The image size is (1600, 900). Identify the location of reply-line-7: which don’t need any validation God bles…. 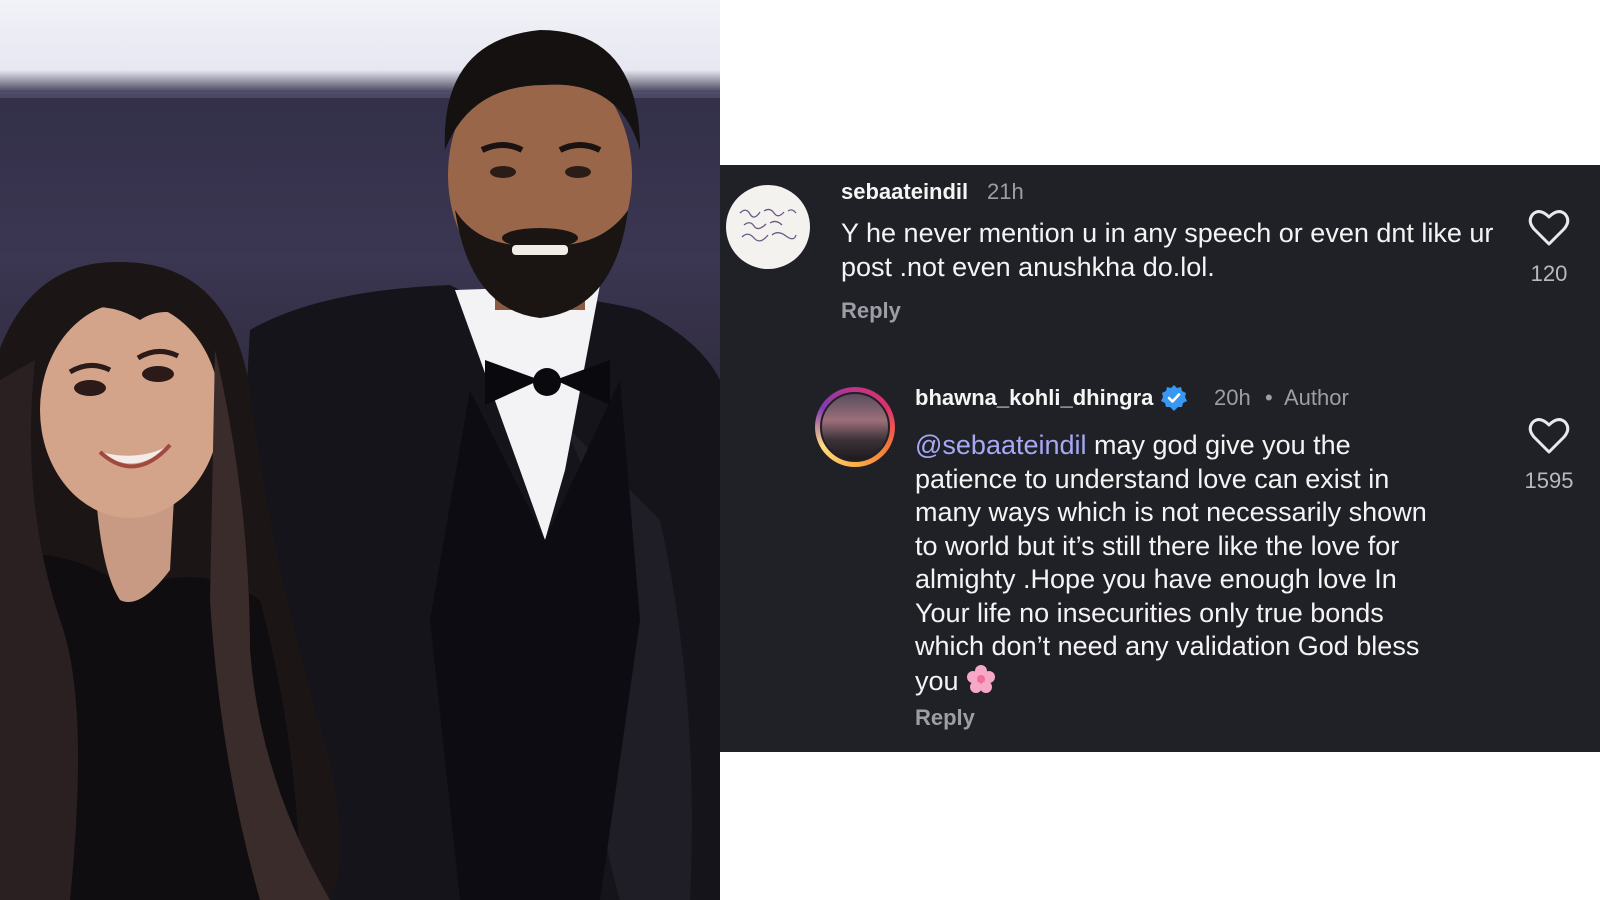
(1167, 646).